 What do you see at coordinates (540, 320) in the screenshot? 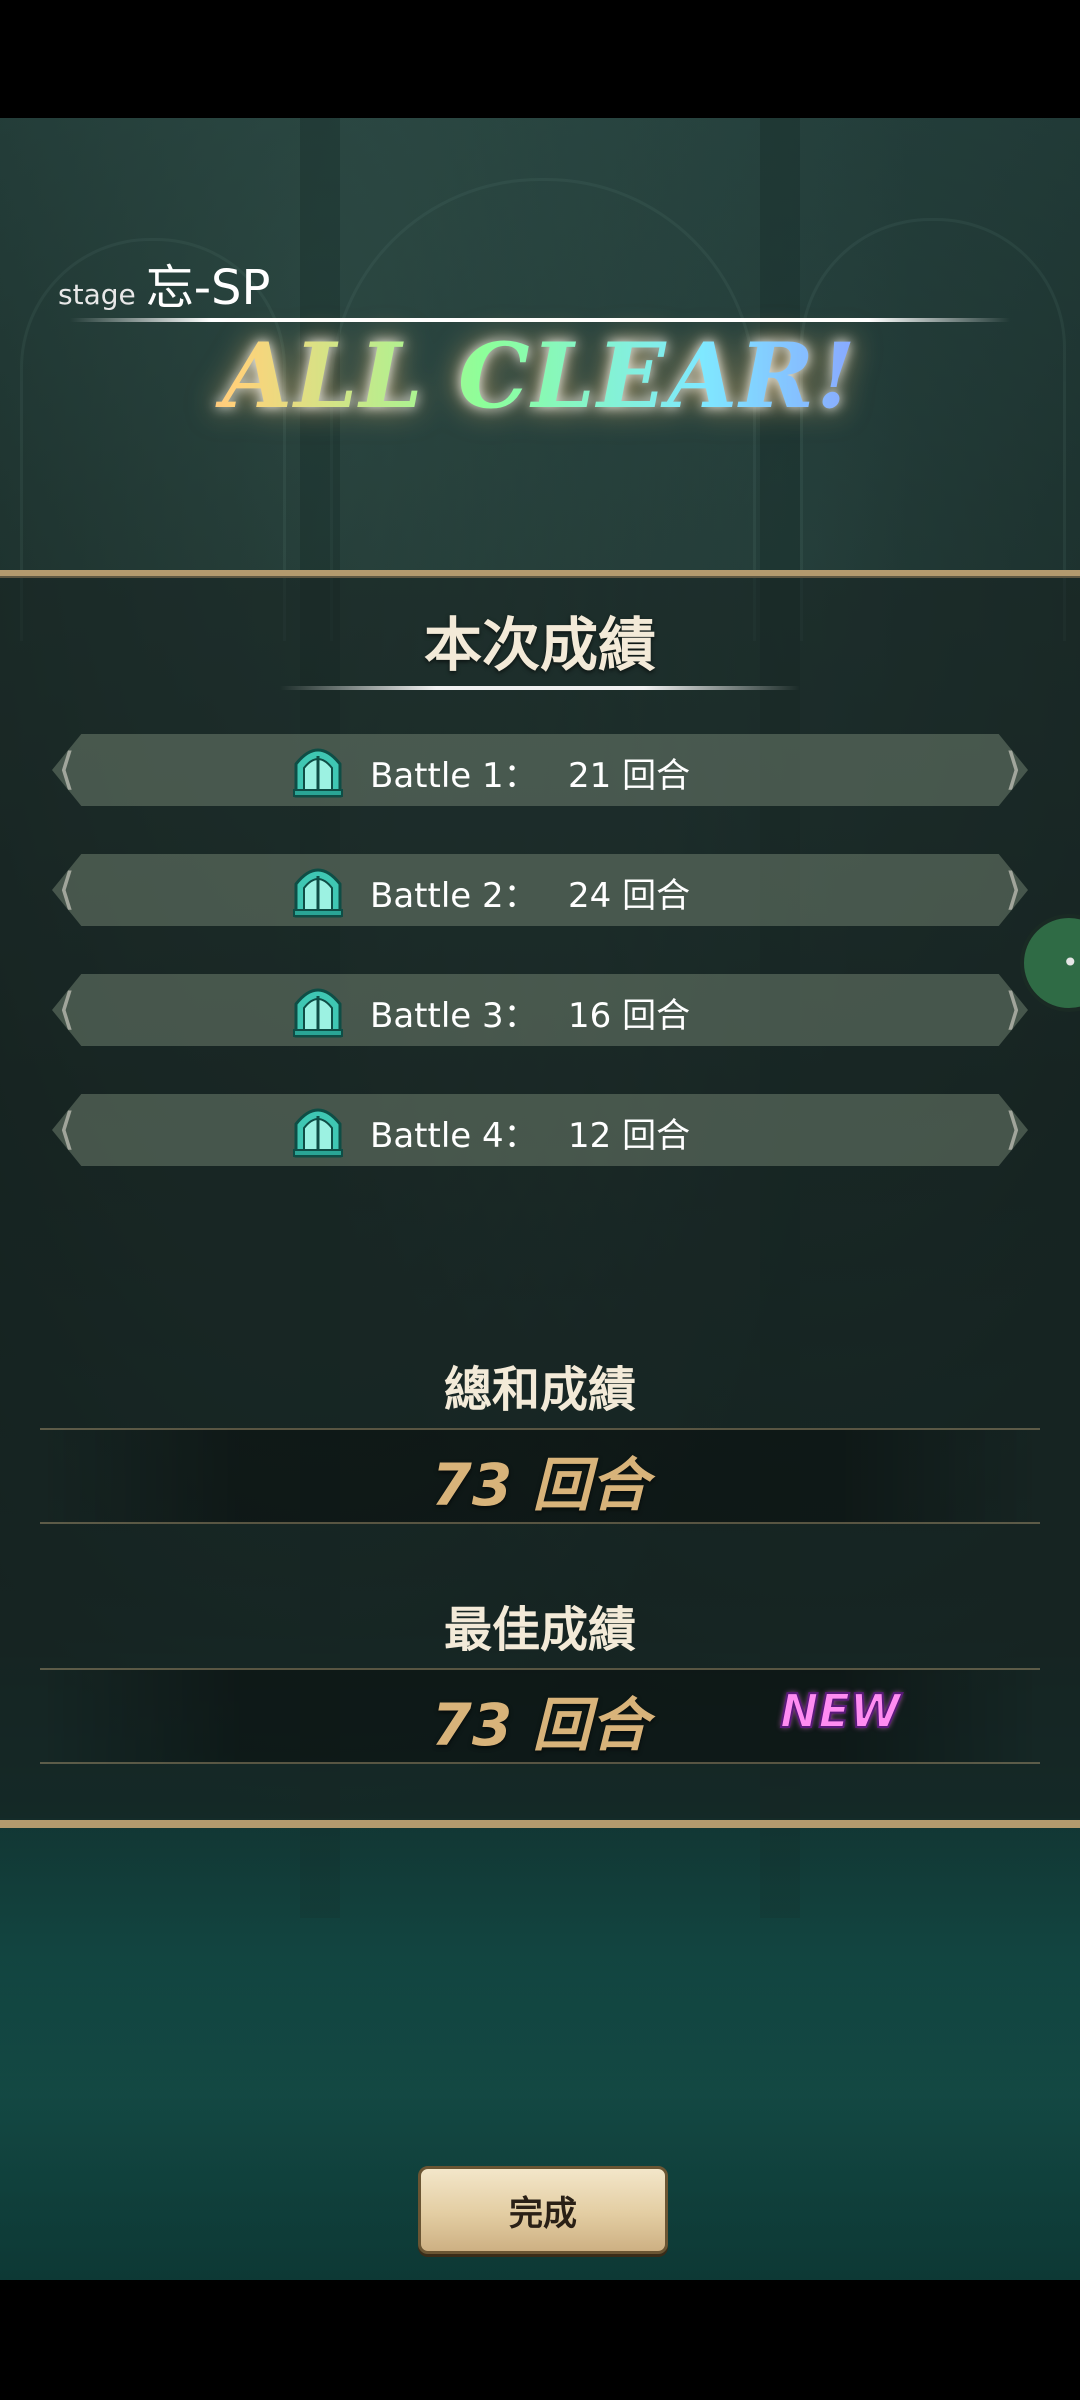
I see `header-divider` at bounding box center [540, 320].